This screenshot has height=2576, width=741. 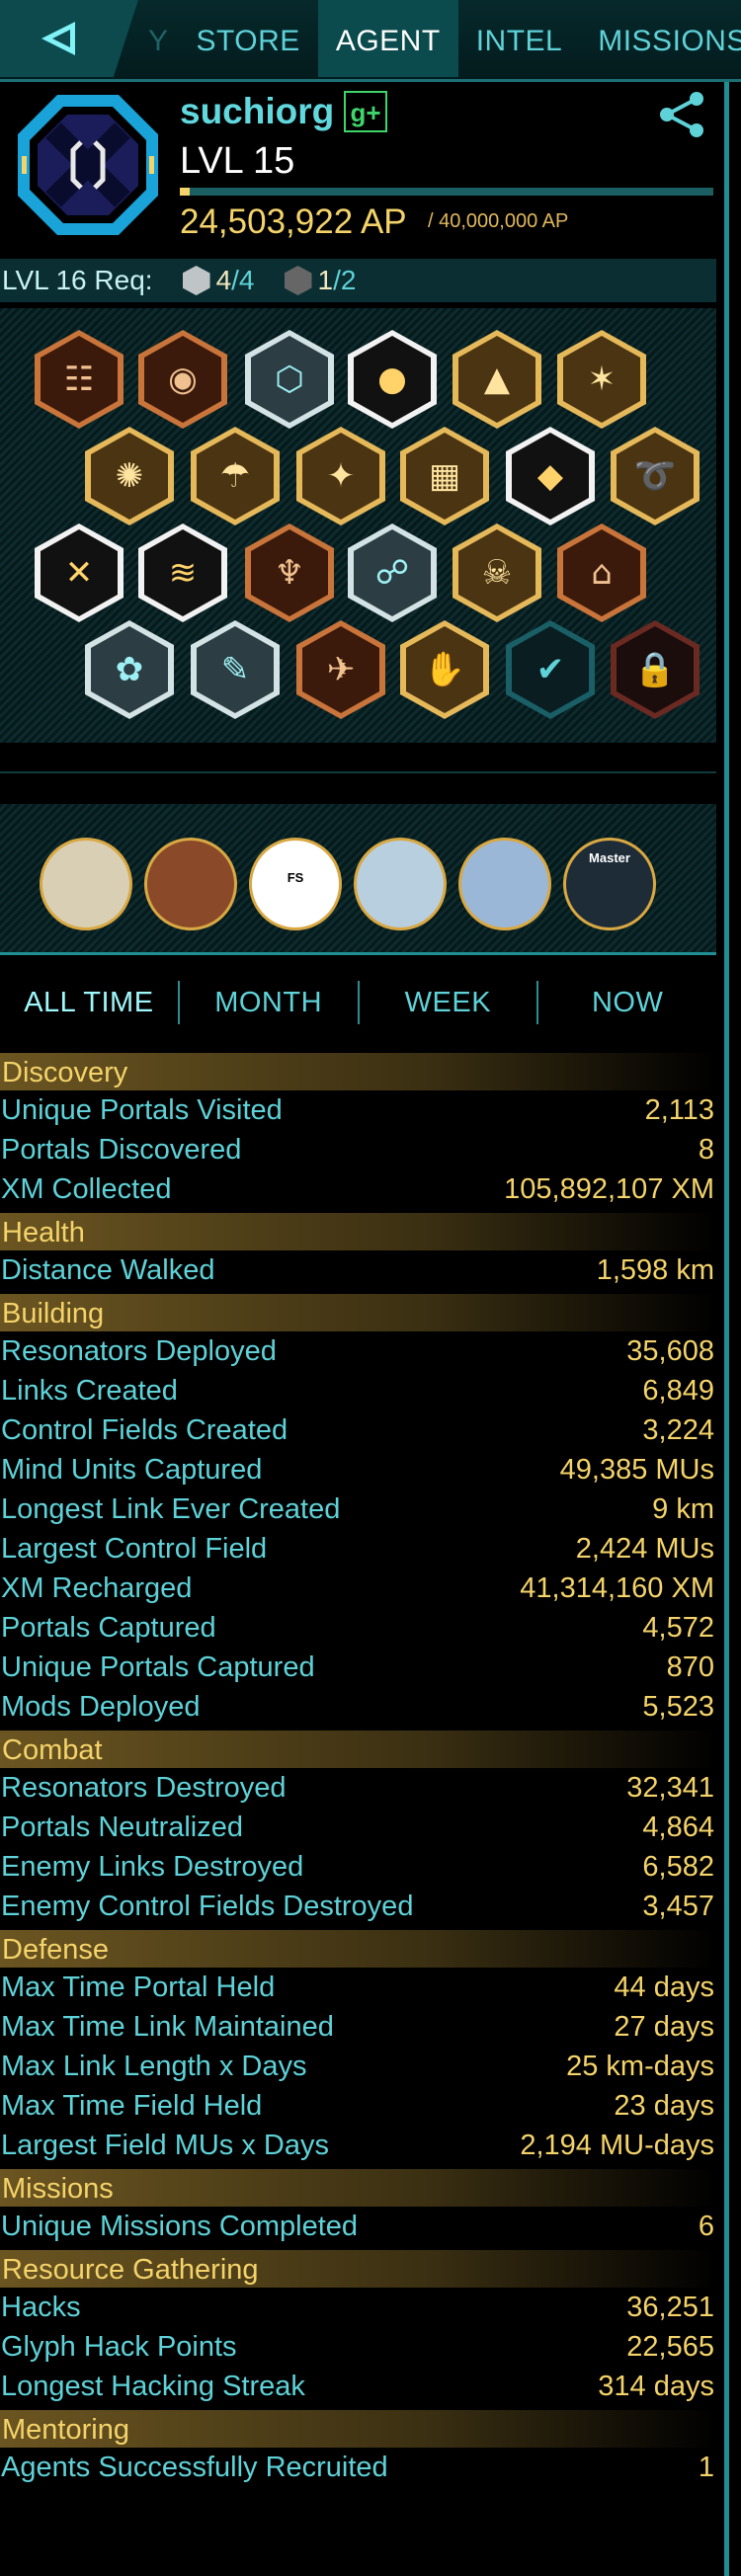 I want to click on stat-label: Max Link Length x Days, so click(x=154, y=2066).